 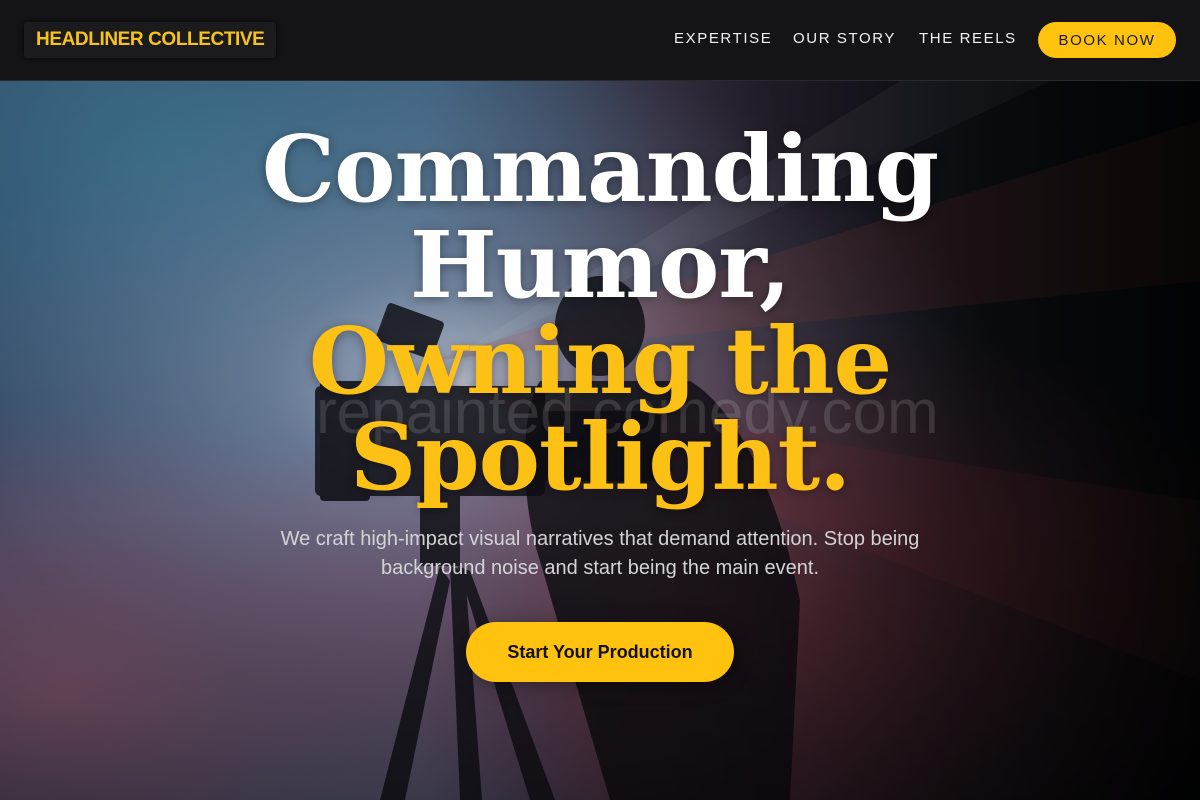 What do you see at coordinates (723, 38) in the screenshot?
I see `nav-link-expertise: EXPERTISE` at bounding box center [723, 38].